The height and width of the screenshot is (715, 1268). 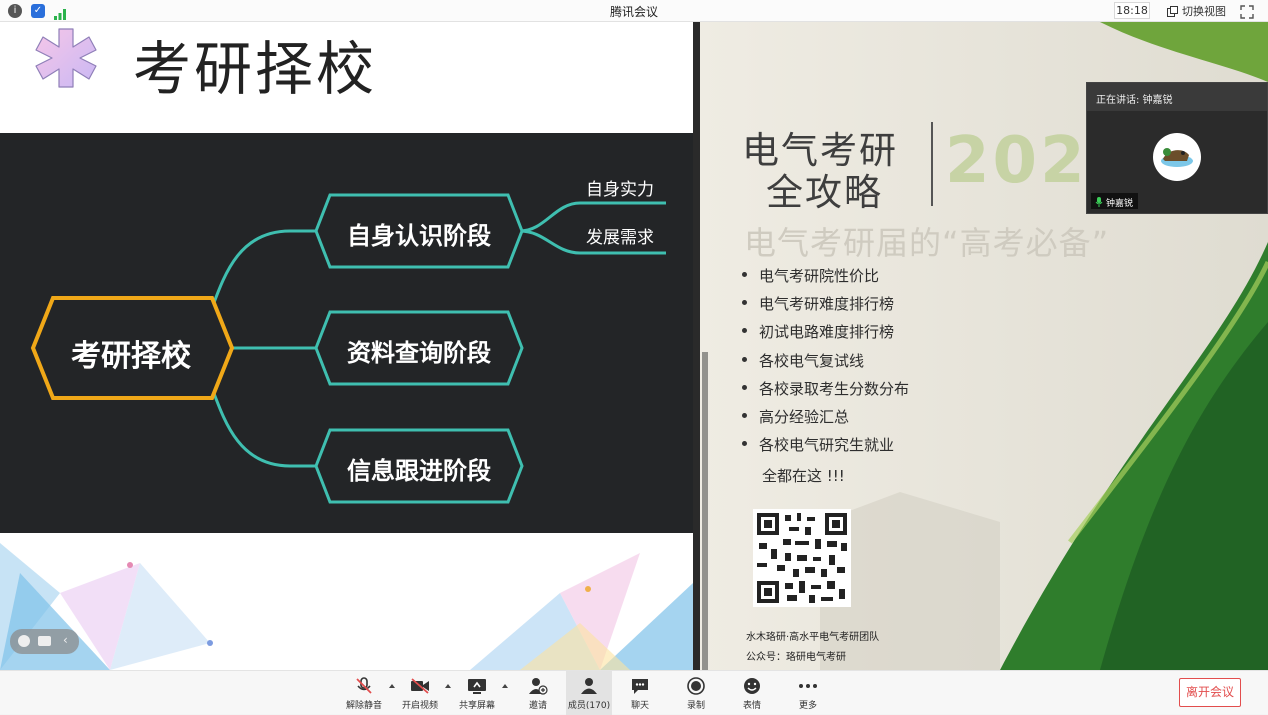 What do you see at coordinates (620, 238) in the screenshot?
I see `sub-branch-needs: 发展需求` at bounding box center [620, 238].